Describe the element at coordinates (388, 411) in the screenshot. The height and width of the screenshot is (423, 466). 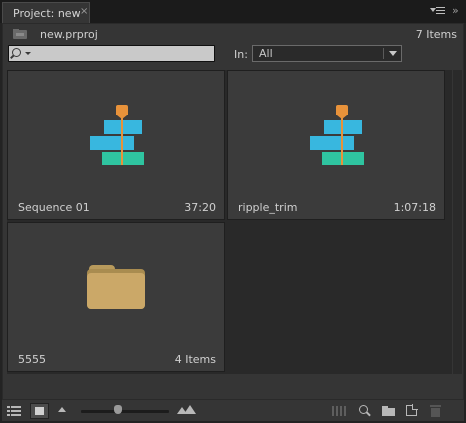
I see `new-bin-icon` at that location.